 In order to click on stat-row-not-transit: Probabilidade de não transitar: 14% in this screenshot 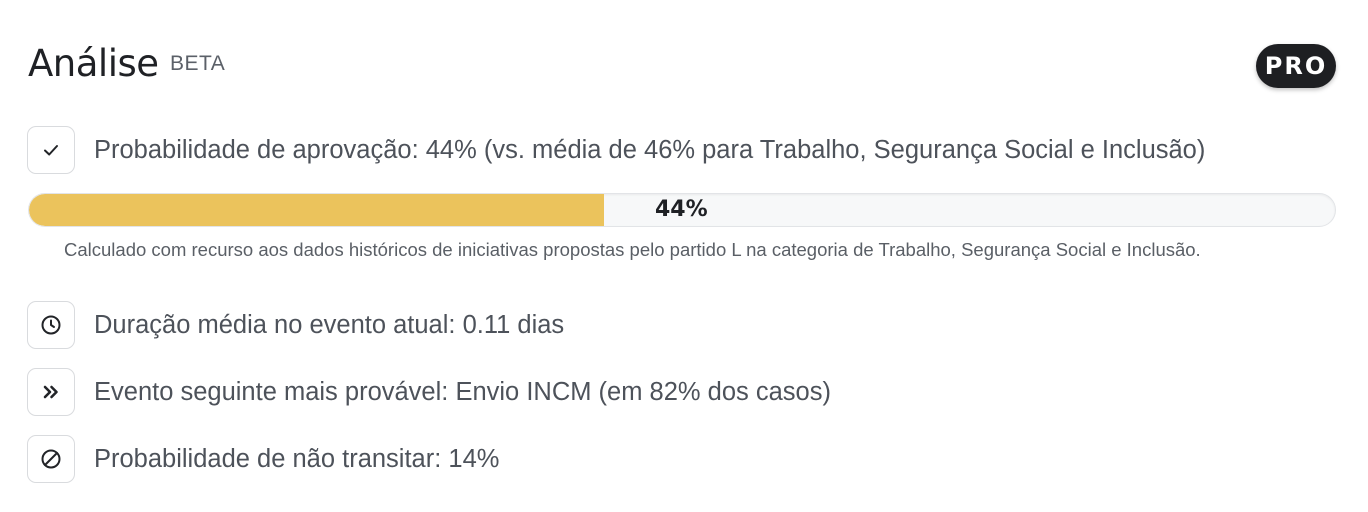, I will do `click(263, 459)`.